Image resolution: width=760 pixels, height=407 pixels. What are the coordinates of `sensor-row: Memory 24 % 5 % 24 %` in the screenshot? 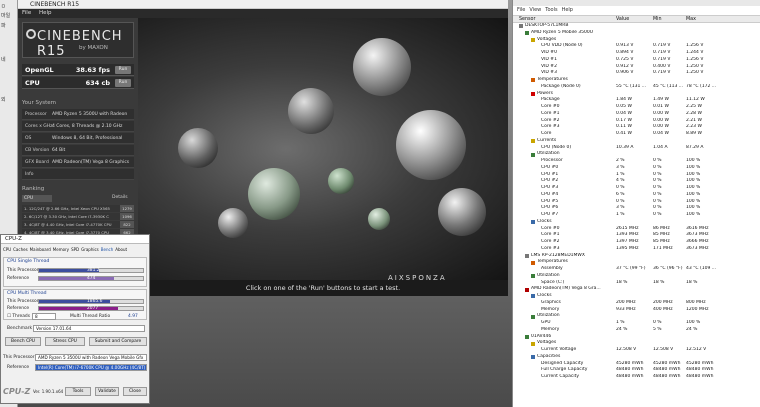 It's located at (636, 330).